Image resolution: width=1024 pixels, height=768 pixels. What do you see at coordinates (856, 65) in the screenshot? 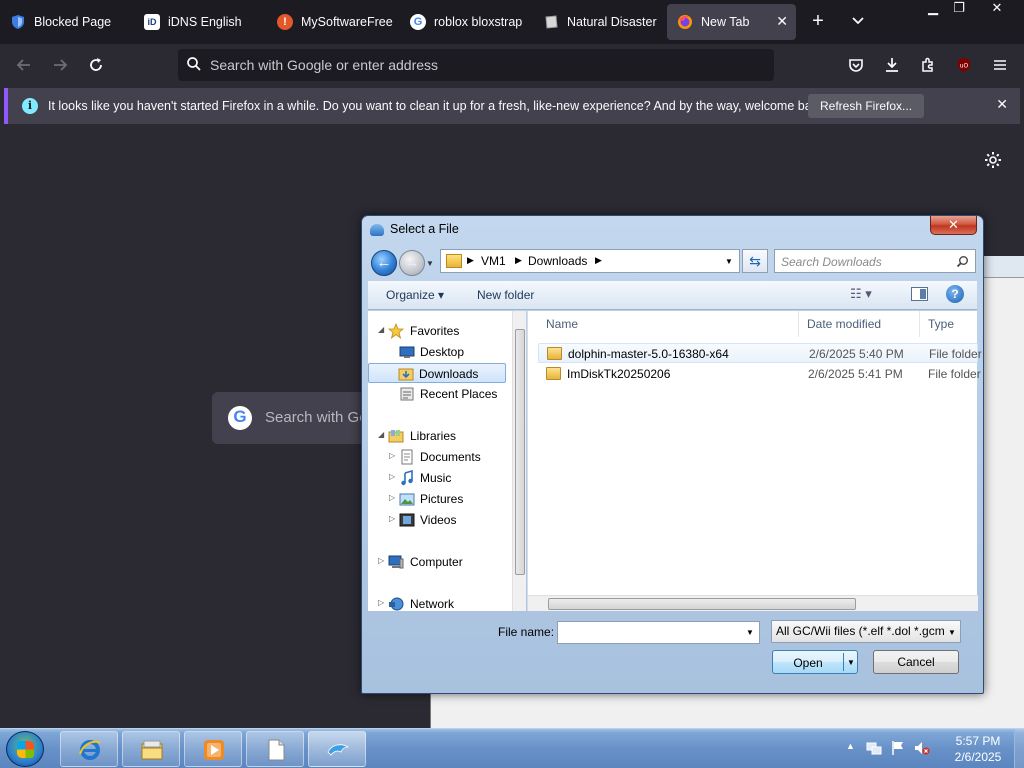
I see `pocket-icon` at bounding box center [856, 65].